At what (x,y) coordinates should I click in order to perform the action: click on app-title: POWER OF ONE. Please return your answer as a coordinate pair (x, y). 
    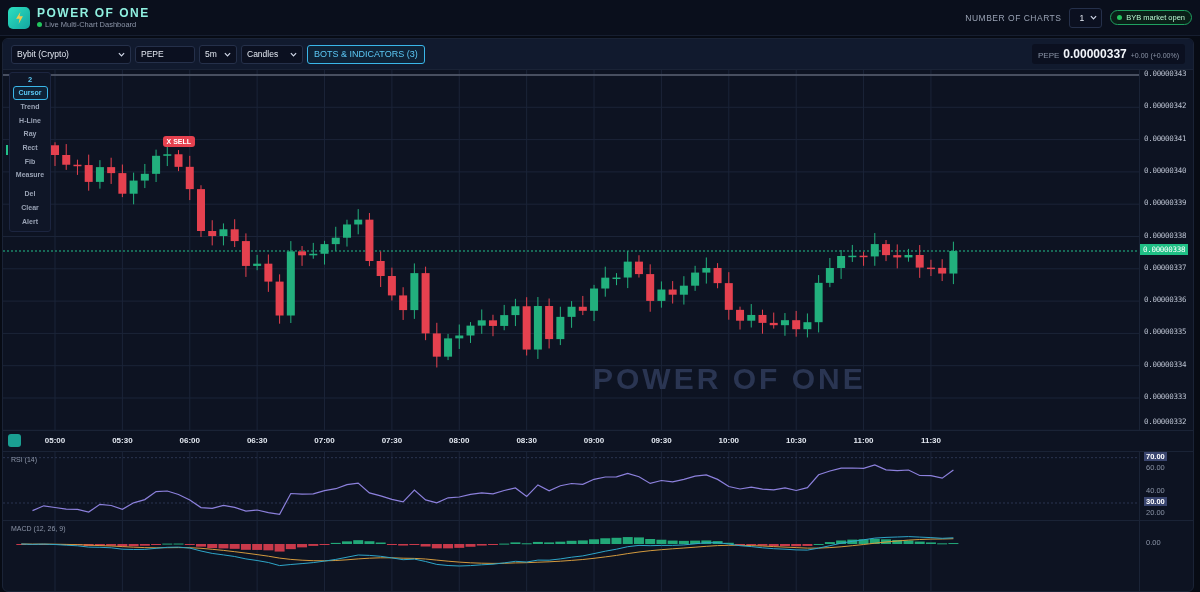
    Looking at the image, I should click on (93, 13).